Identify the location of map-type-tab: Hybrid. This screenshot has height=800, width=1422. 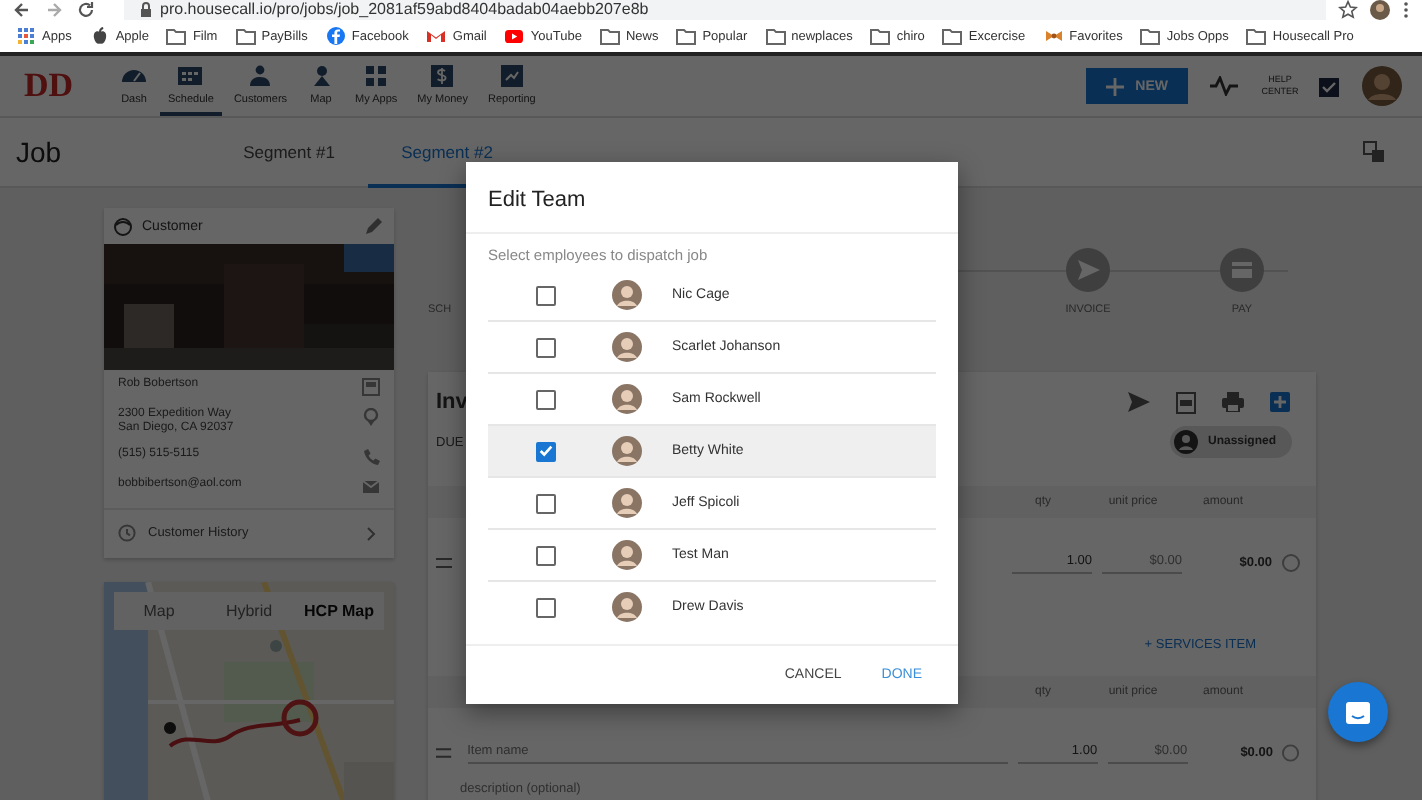
(249, 611).